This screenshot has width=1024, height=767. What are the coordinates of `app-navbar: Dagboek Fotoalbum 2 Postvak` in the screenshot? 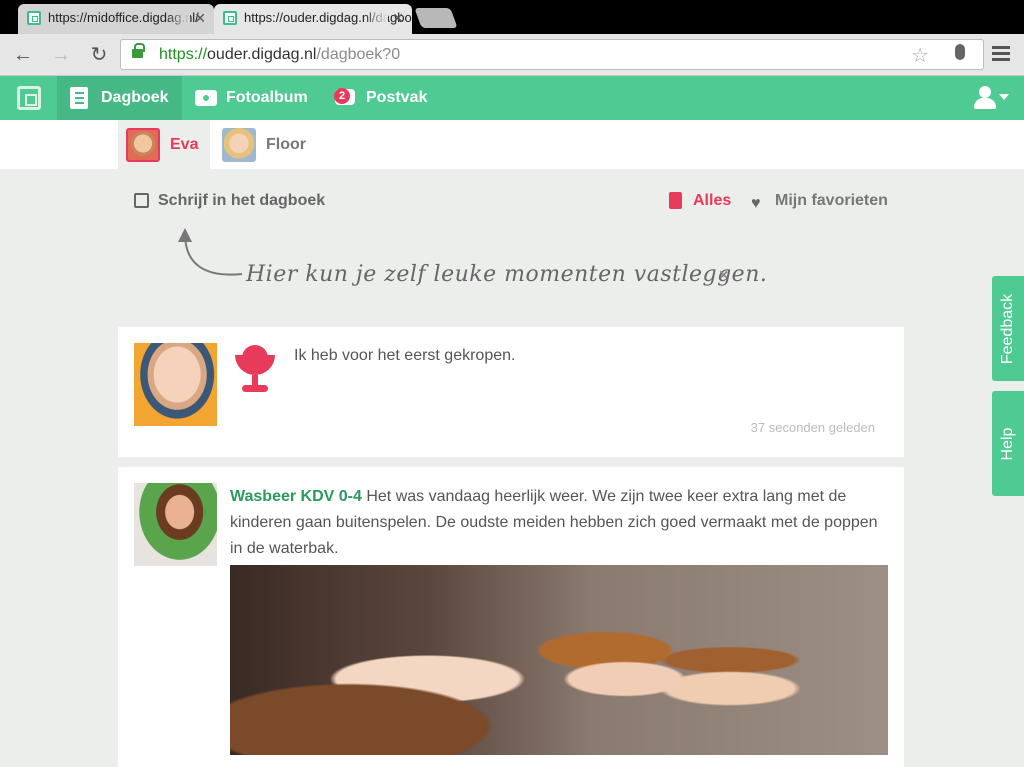 It's located at (512, 98).